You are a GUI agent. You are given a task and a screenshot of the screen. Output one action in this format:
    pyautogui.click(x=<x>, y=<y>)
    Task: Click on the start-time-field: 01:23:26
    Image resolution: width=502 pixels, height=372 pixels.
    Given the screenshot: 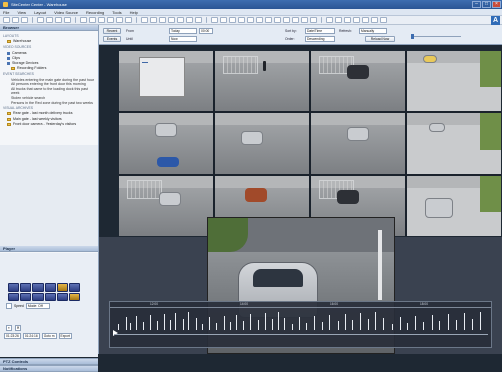 What is the action you would take?
    pyautogui.click(x=12, y=336)
    